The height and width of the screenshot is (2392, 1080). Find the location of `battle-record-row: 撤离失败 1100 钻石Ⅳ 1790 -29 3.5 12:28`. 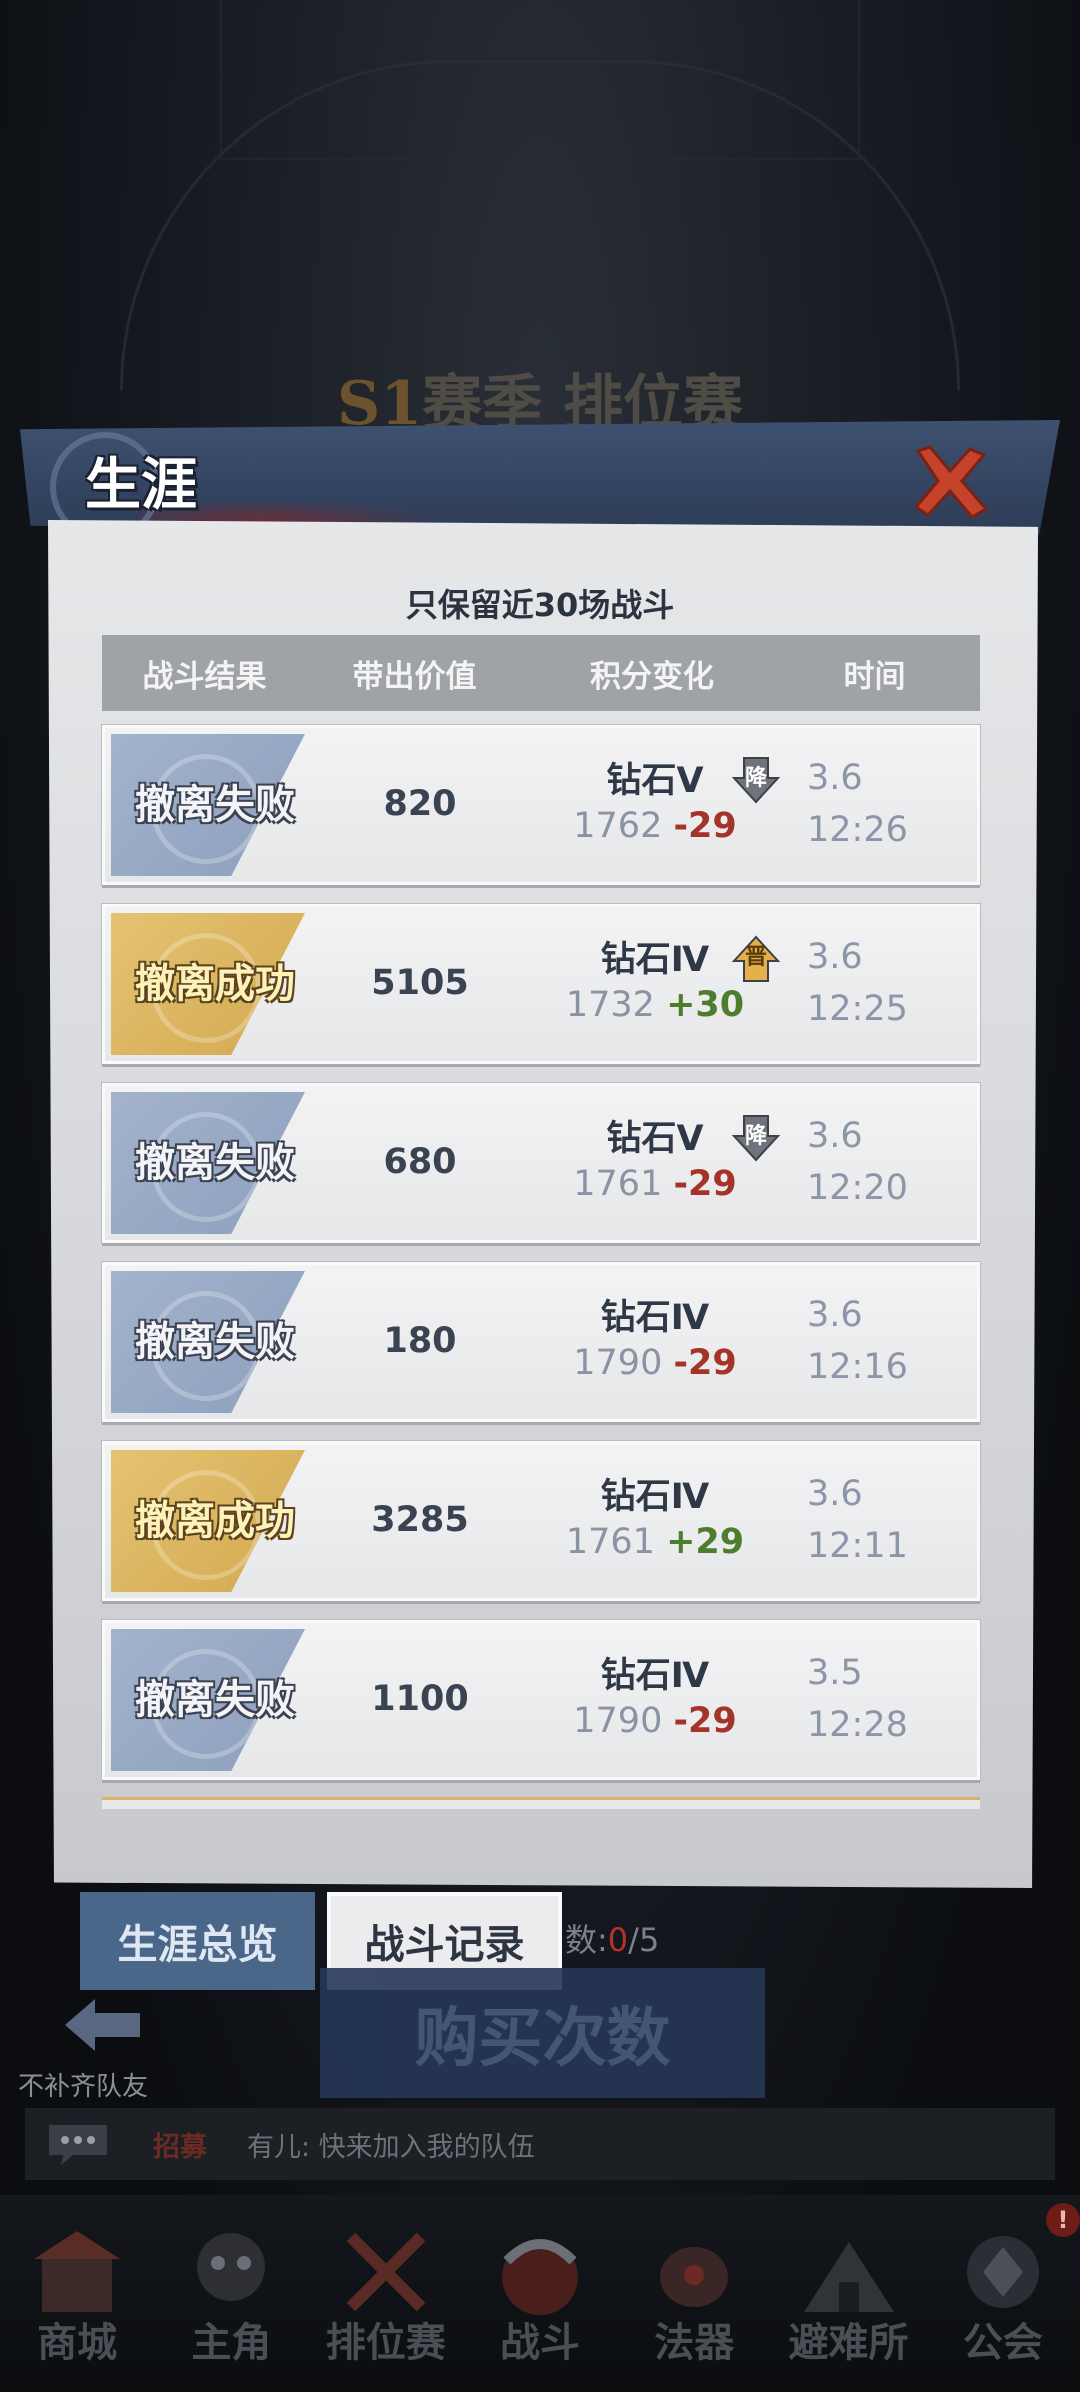

battle-record-row: 撤离失败 1100 钻石Ⅳ 1790 -29 3.5 12:28 is located at coordinates (541, 1700).